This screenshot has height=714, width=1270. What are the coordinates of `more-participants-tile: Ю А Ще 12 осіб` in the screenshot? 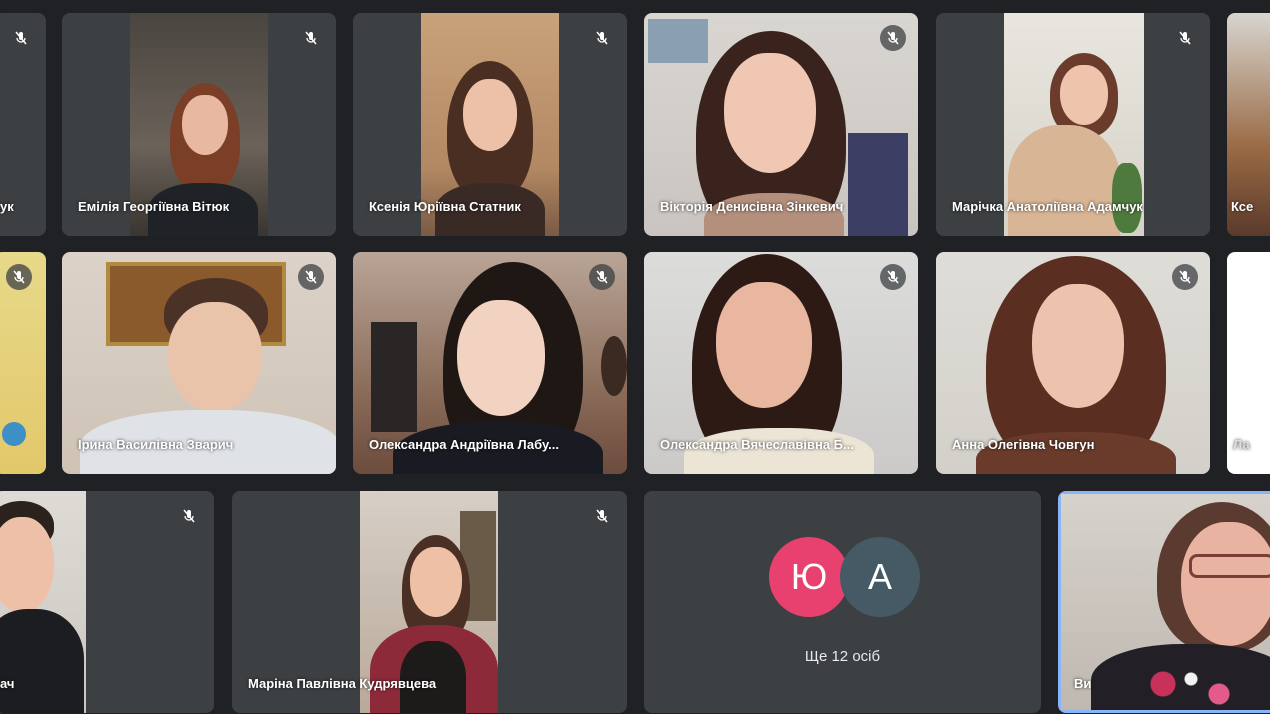 It's located at (842, 602).